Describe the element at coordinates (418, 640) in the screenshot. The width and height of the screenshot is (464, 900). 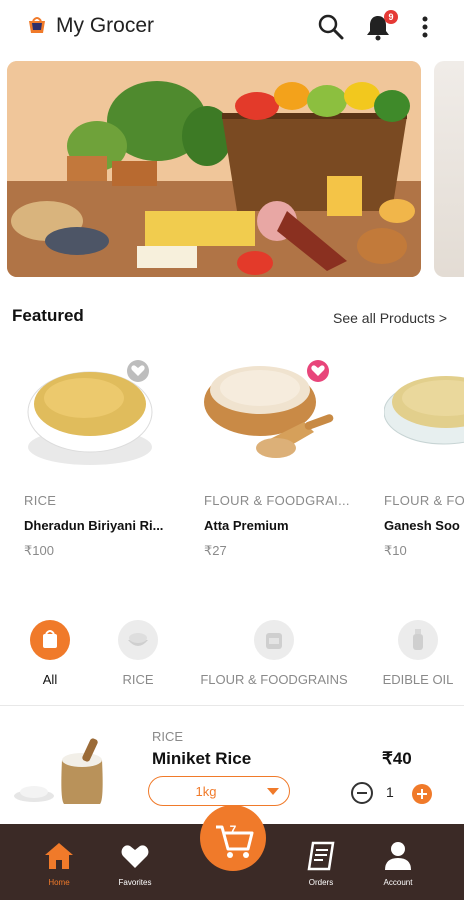
I see `oil-bottle-icon` at that location.